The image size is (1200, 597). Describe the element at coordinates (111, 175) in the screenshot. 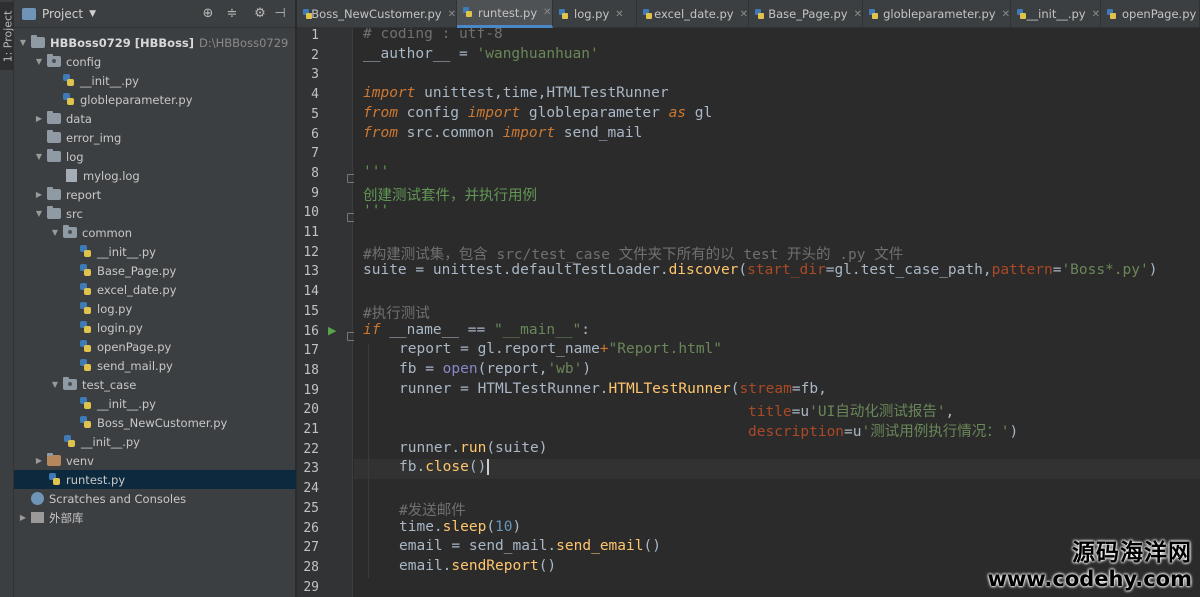

I see `tree-item-label: mylog.log` at that location.